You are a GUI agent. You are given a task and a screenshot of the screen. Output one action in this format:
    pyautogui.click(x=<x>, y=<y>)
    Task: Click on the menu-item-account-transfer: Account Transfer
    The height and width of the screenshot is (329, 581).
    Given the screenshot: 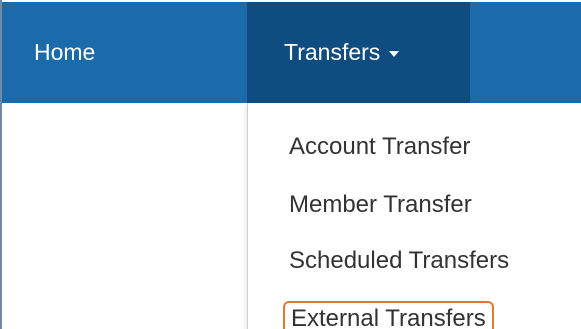 What is the action you would take?
    pyautogui.click(x=379, y=147)
    